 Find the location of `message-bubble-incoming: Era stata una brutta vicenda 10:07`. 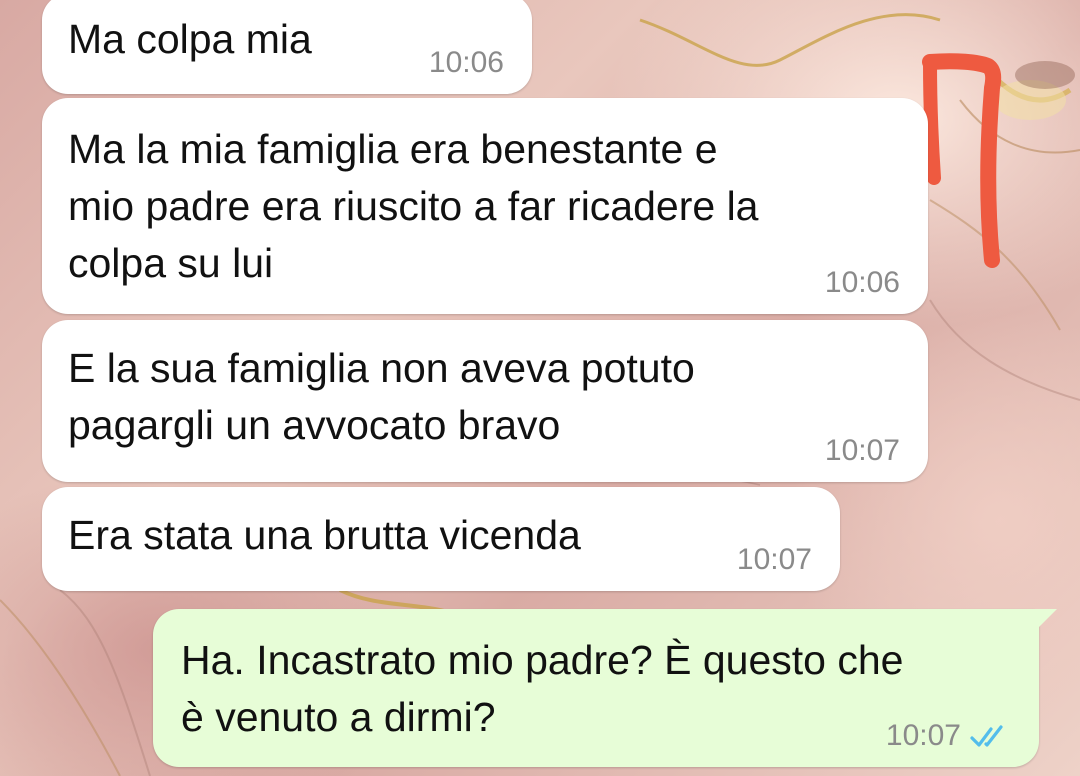

message-bubble-incoming: Era stata una brutta vicenda 10:07 is located at coordinates (441, 539).